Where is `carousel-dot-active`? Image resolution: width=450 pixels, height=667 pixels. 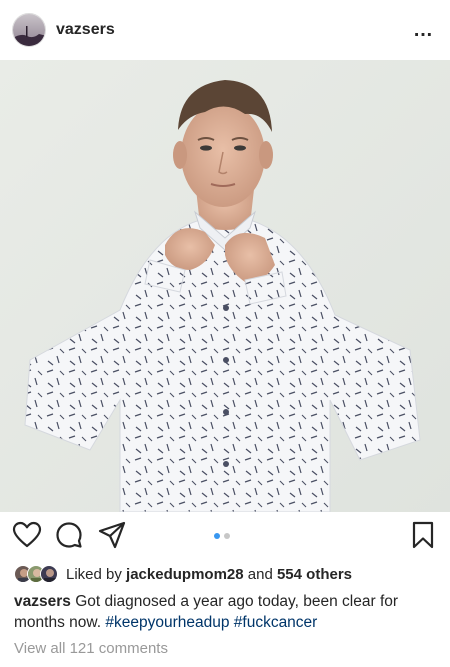 carousel-dot-active is located at coordinates (217, 536).